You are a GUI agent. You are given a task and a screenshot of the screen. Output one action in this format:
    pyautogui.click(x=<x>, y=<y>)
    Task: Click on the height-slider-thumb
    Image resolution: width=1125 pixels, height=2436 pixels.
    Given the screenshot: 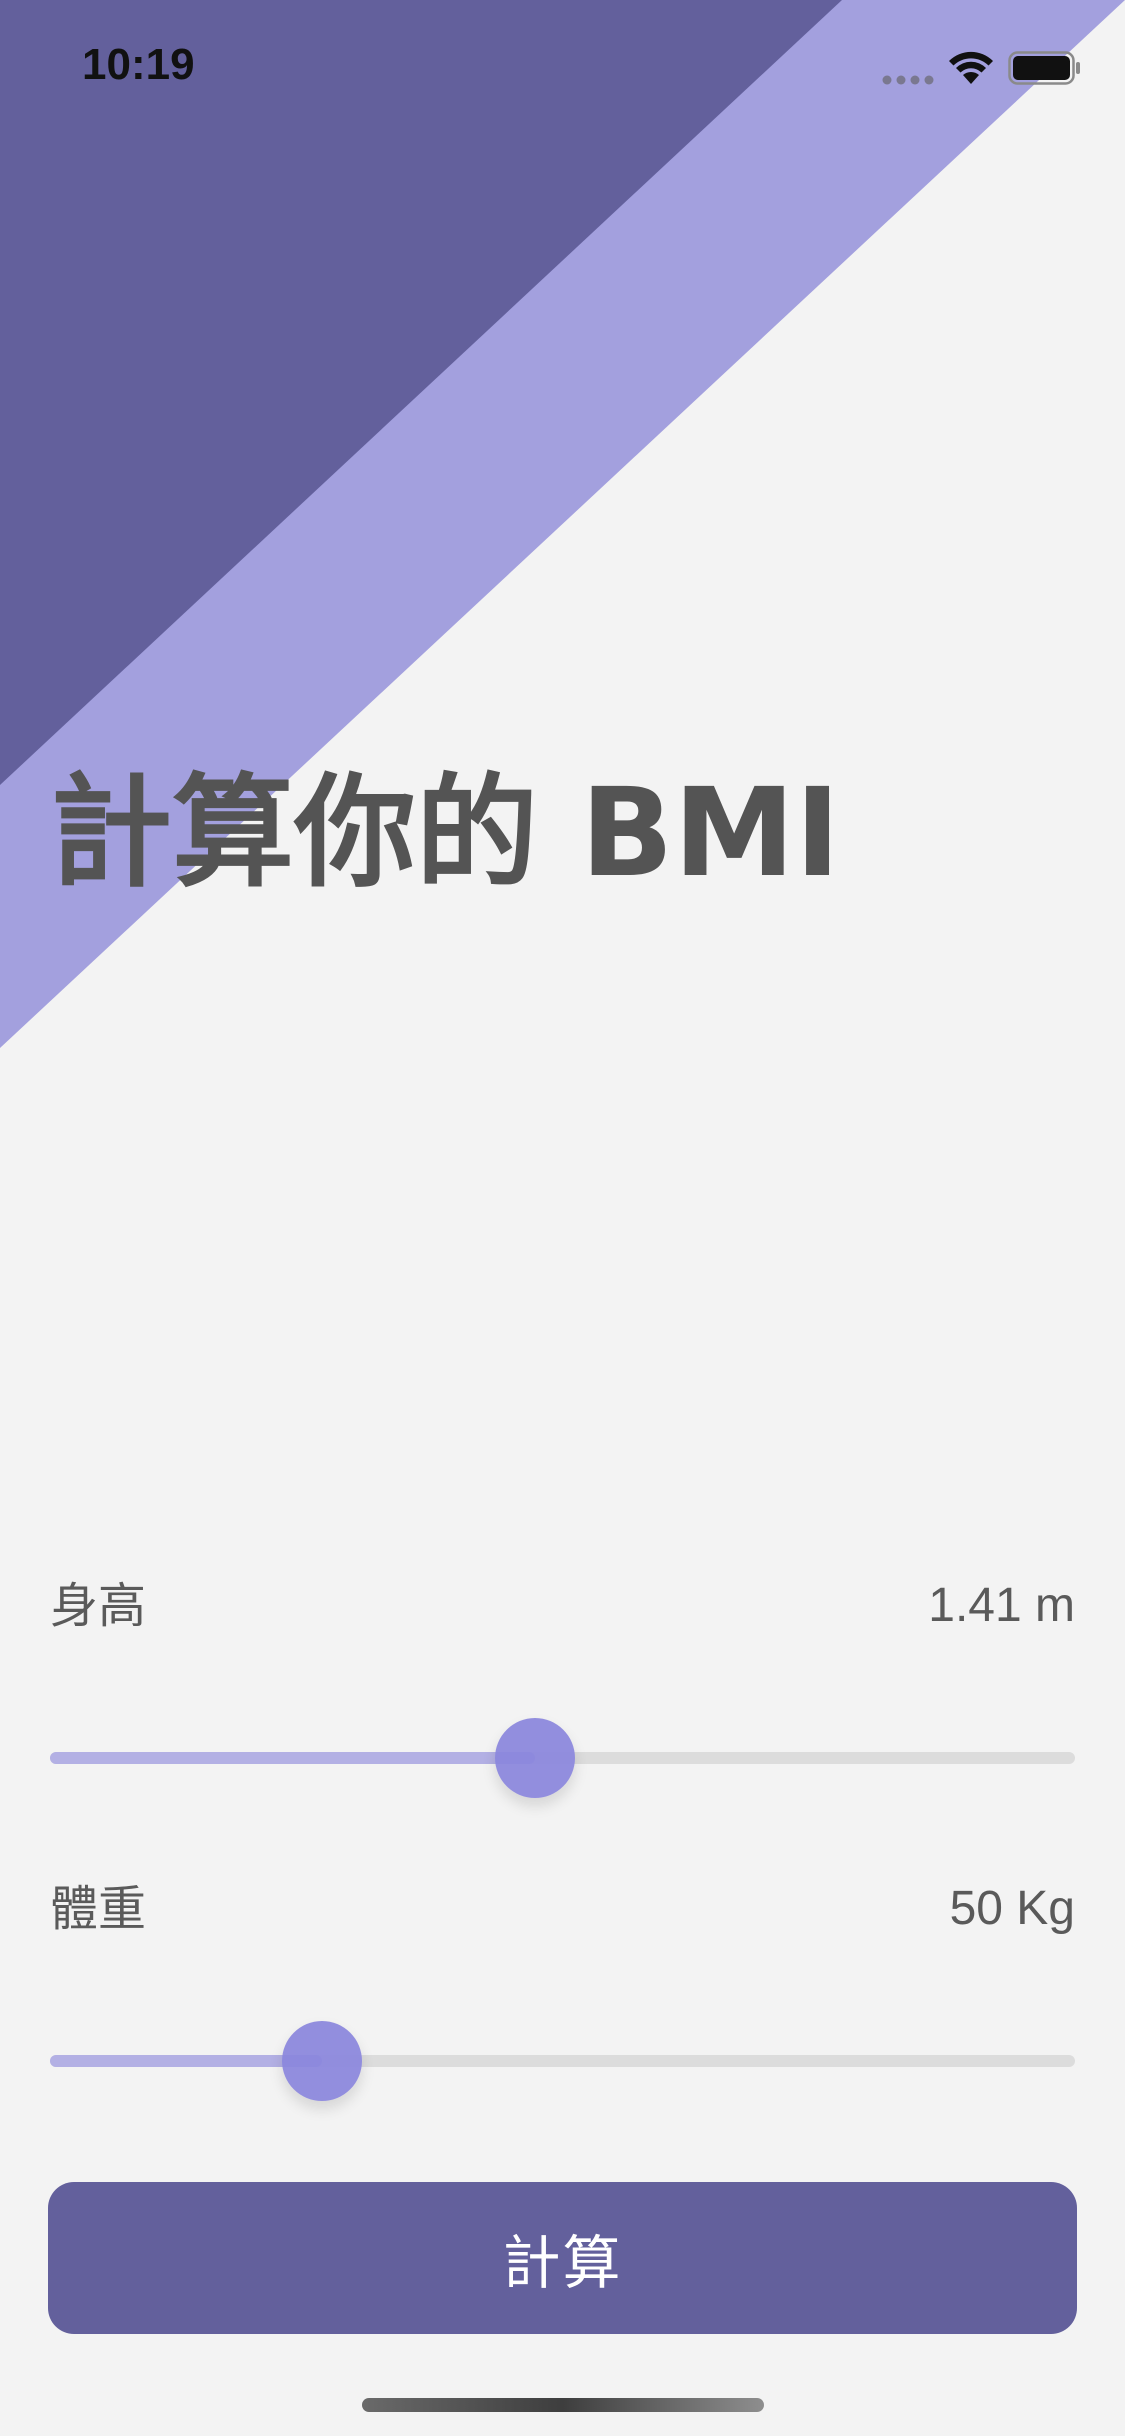 What is the action you would take?
    pyautogui.click(x=534, y=1758)
    